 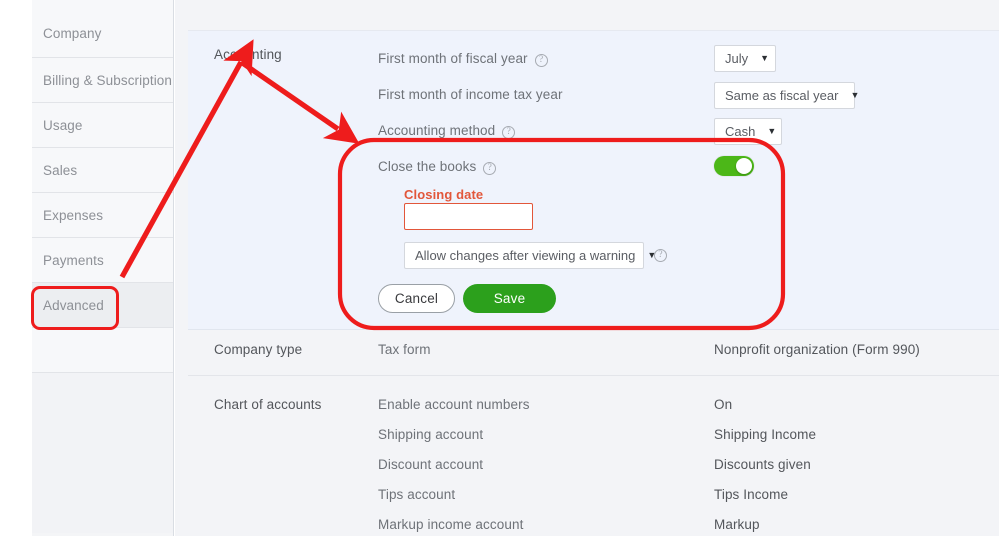 What do you see at coordinates (451, 524) in the screenshot?
I see `label-markup-income-account: Markup income account` at bounding box center [451, 524].